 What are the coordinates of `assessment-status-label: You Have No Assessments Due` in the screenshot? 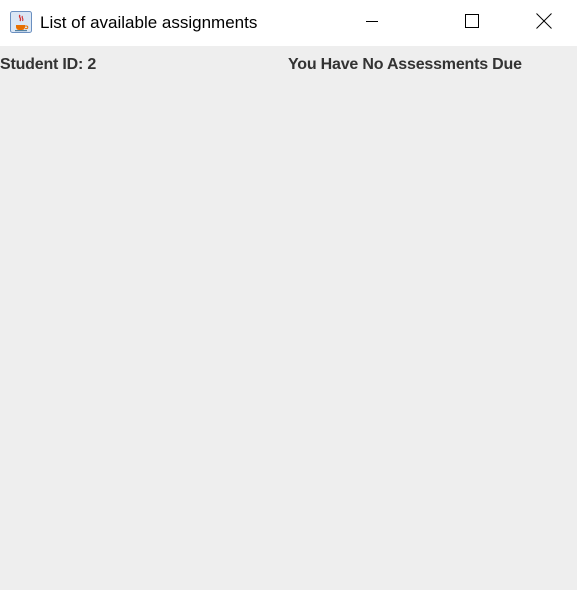 It's located at (405, 64).